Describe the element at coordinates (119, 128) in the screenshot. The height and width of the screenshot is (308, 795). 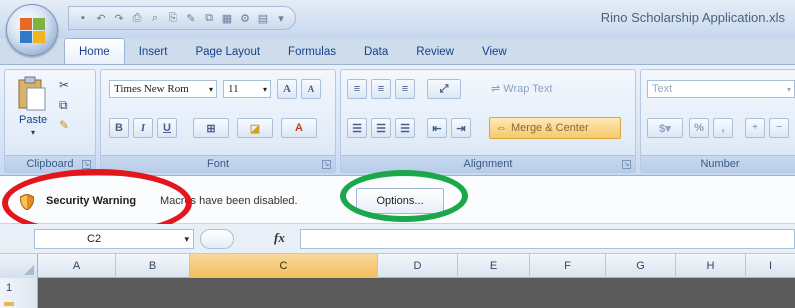
I see `bold-button: B` at that location.